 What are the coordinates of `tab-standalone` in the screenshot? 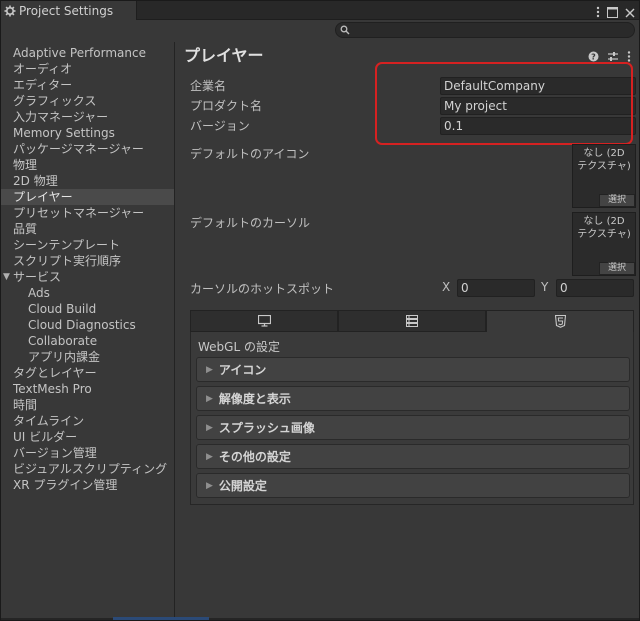 It's located at (264, 321).